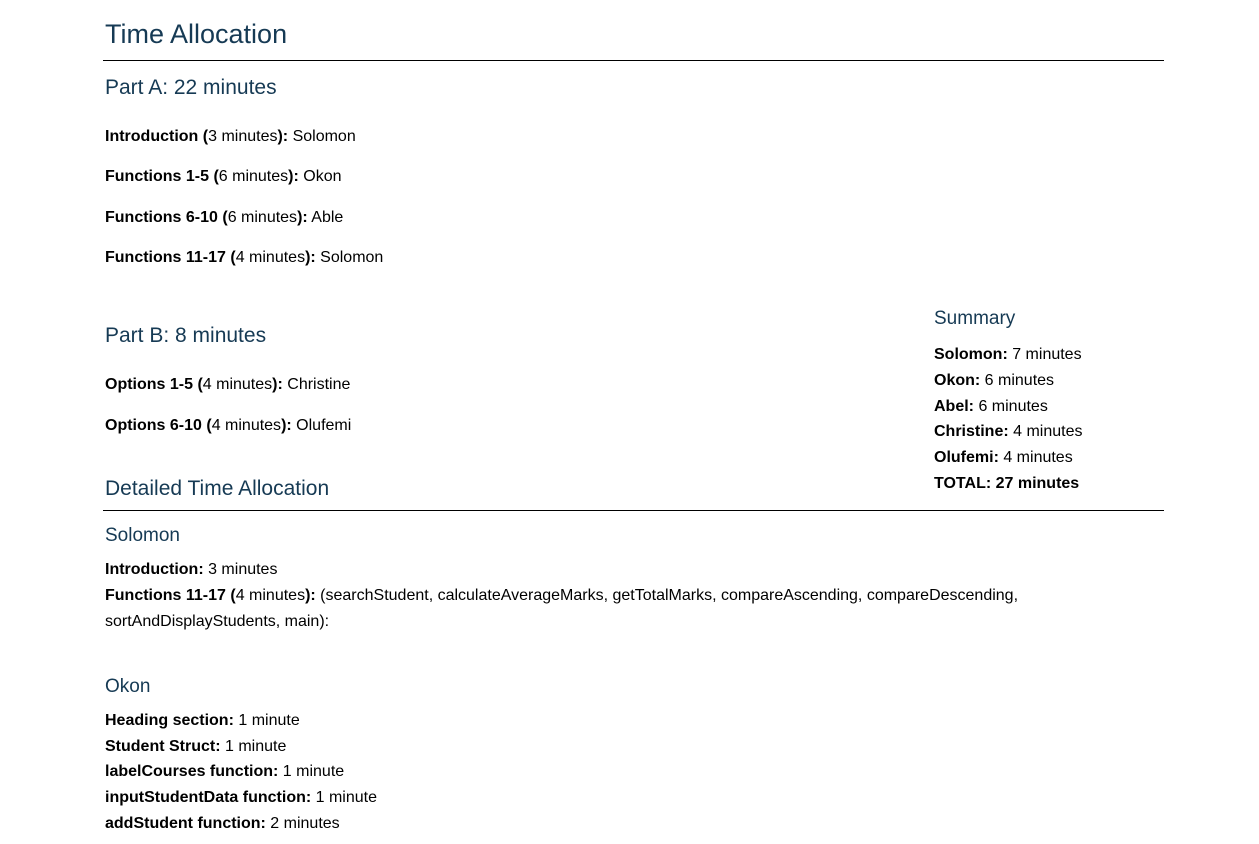 The width and height of the screenshot is (1259, 844). I want to click on detail-minutes: 4 minutes, so click(270, 595).